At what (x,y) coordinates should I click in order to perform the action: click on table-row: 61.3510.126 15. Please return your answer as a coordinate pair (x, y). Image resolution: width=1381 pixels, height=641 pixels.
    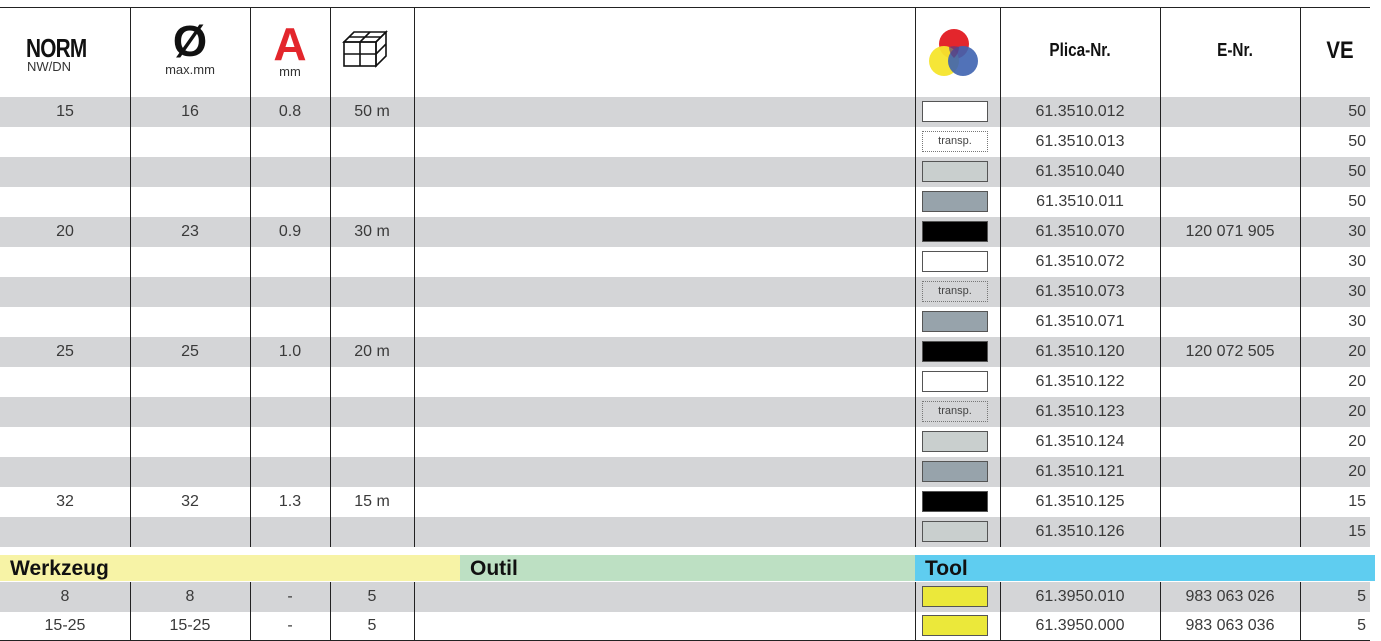
    Looking at the image, I should click on (685, 532).